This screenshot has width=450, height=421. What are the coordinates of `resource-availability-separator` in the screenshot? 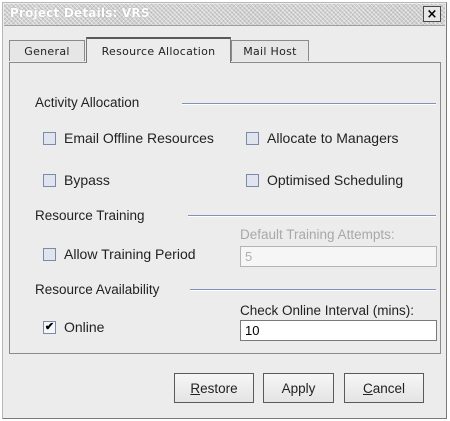 It's located at (313, 290).